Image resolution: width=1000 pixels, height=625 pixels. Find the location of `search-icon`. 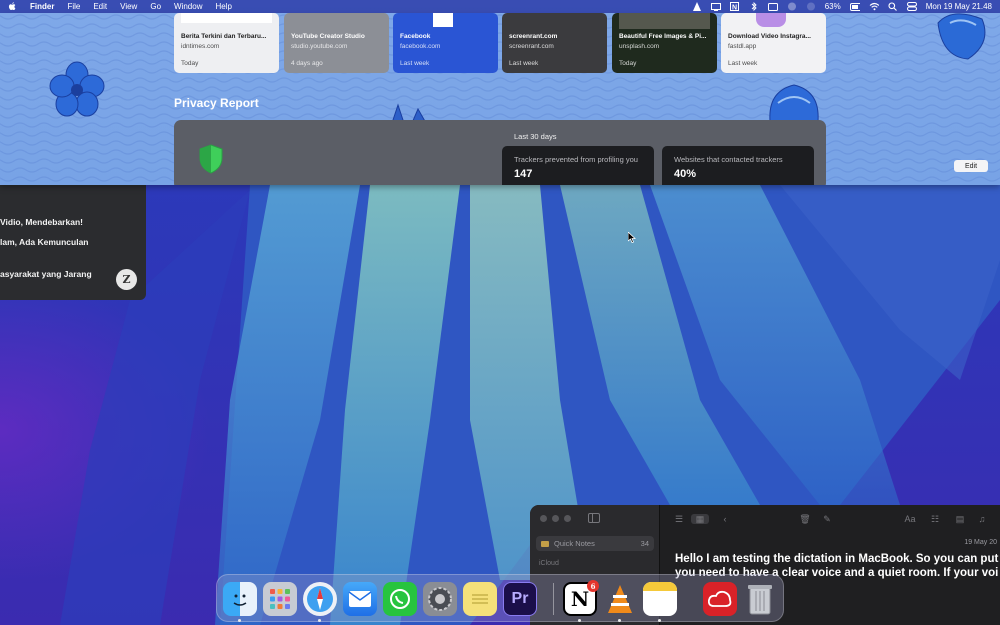

search-icon is located at coordinates (893, 6).